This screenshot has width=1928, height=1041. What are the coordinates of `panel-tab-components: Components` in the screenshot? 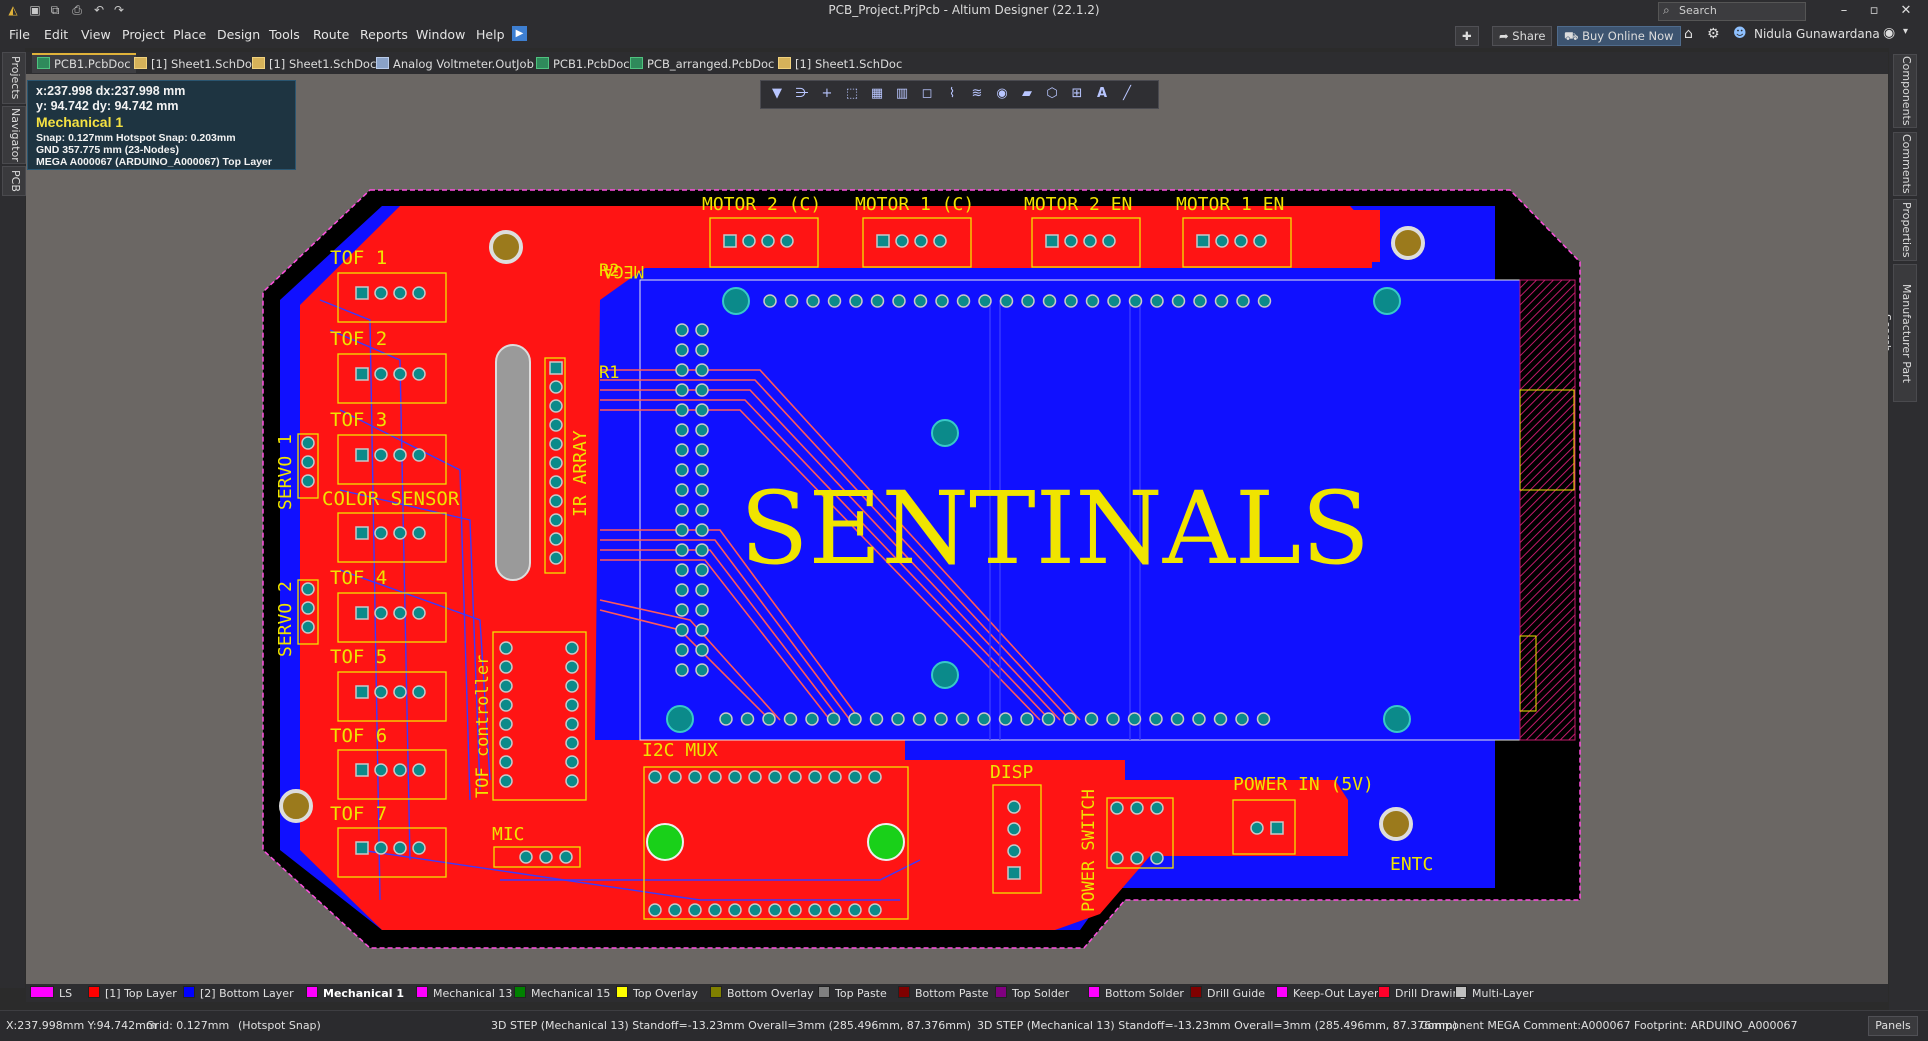 It's located at (1905, 91).